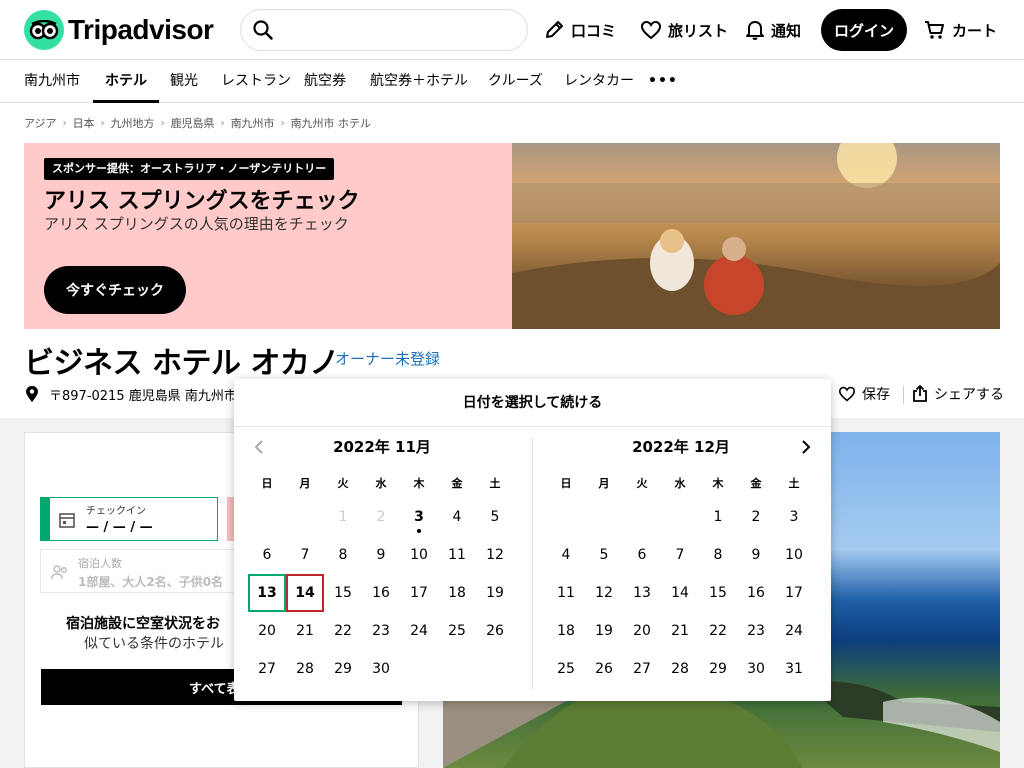  What do you see at coordinates (331, 123) in the screenshot?
I see `breadcrumb-item: 南九州市 ホテル` at bounding box center [331, 123].